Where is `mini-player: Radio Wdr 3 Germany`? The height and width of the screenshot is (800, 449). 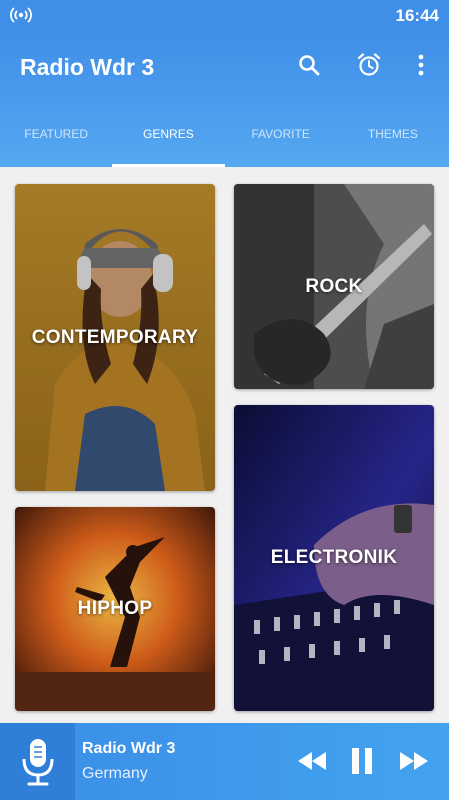 mini-player: Radio Wdr 3 Germany is located at coordinates (224, 761).